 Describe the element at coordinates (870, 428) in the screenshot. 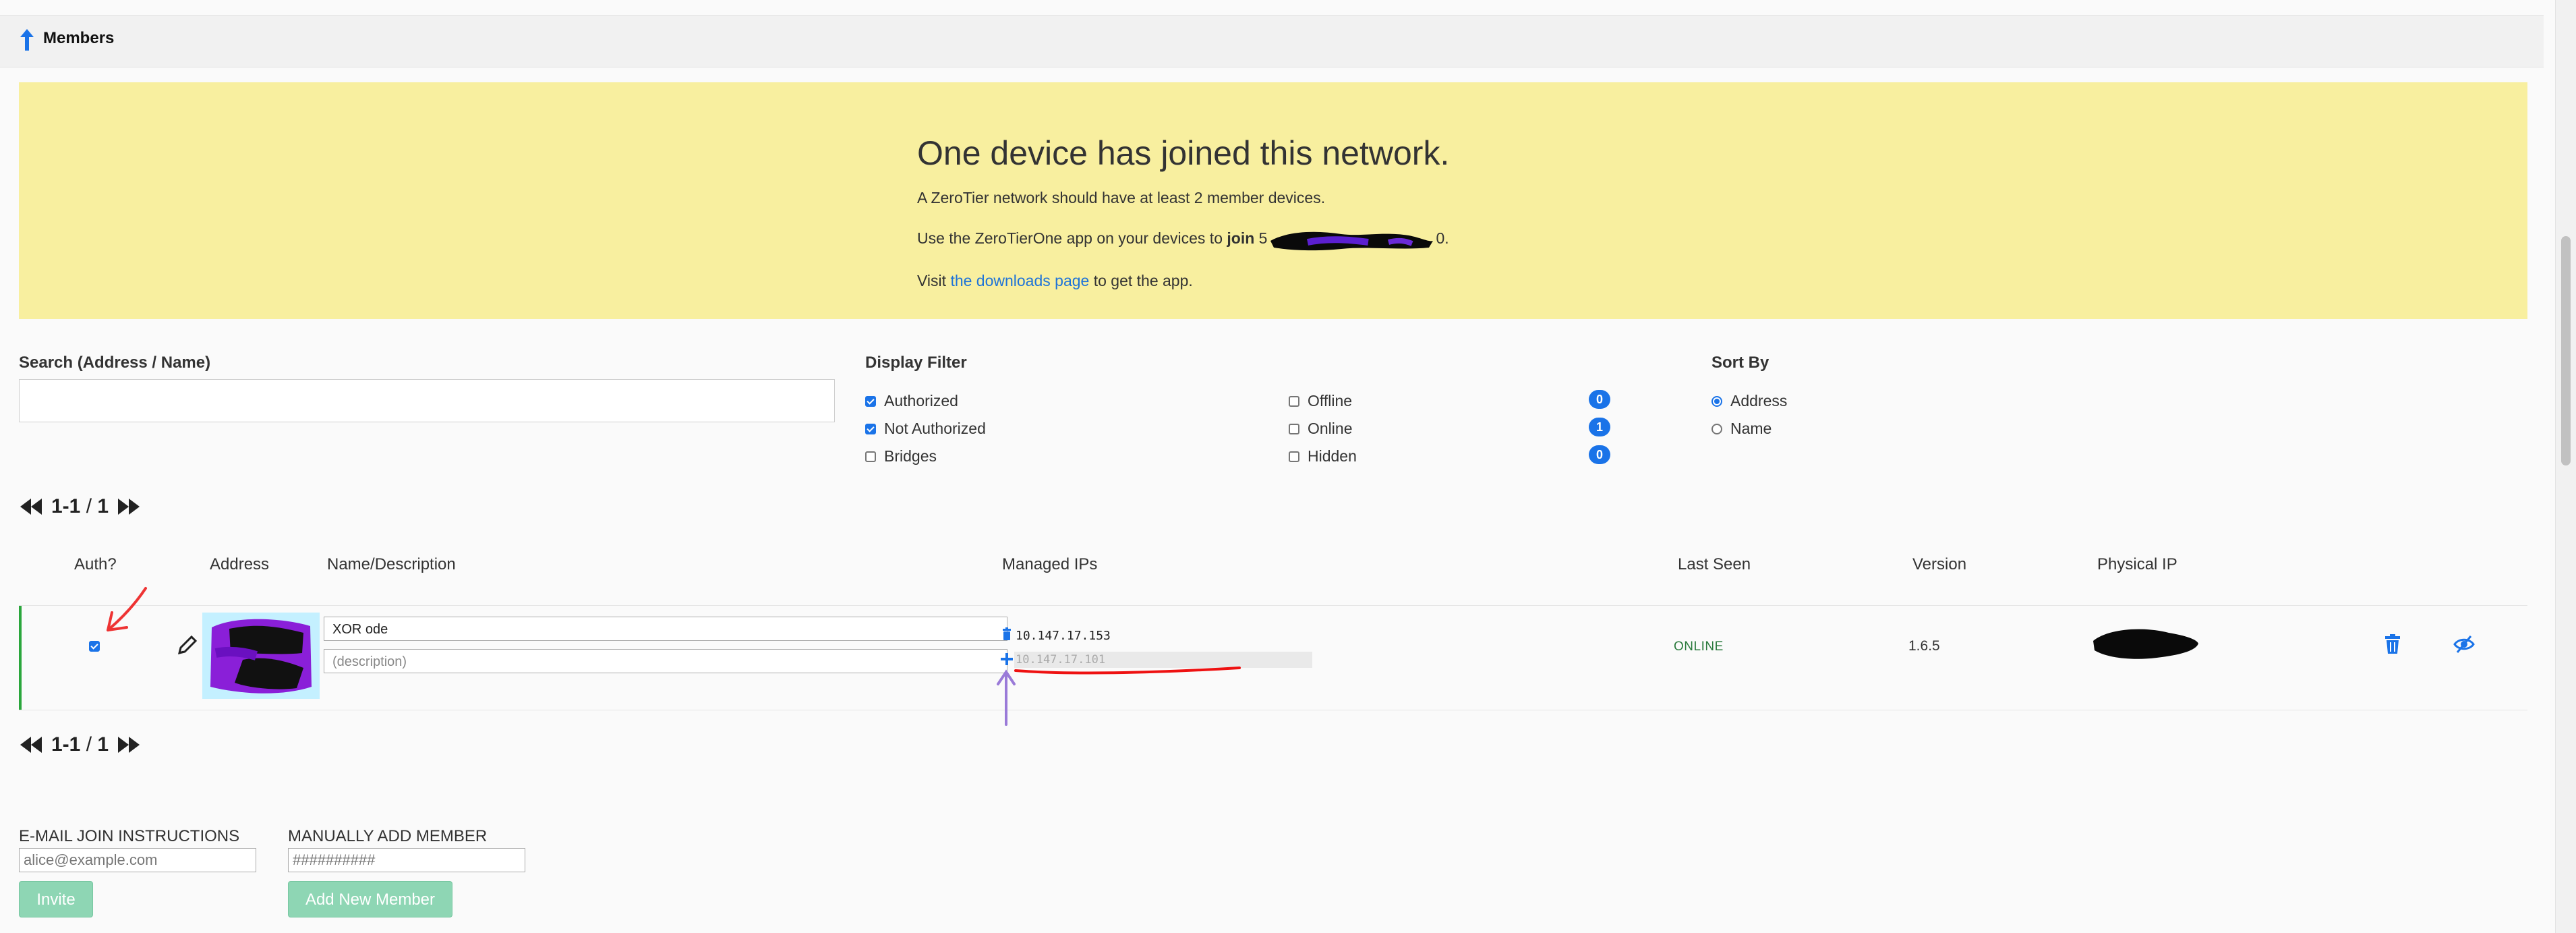

I see `checkbox-not-authorized` at that location.